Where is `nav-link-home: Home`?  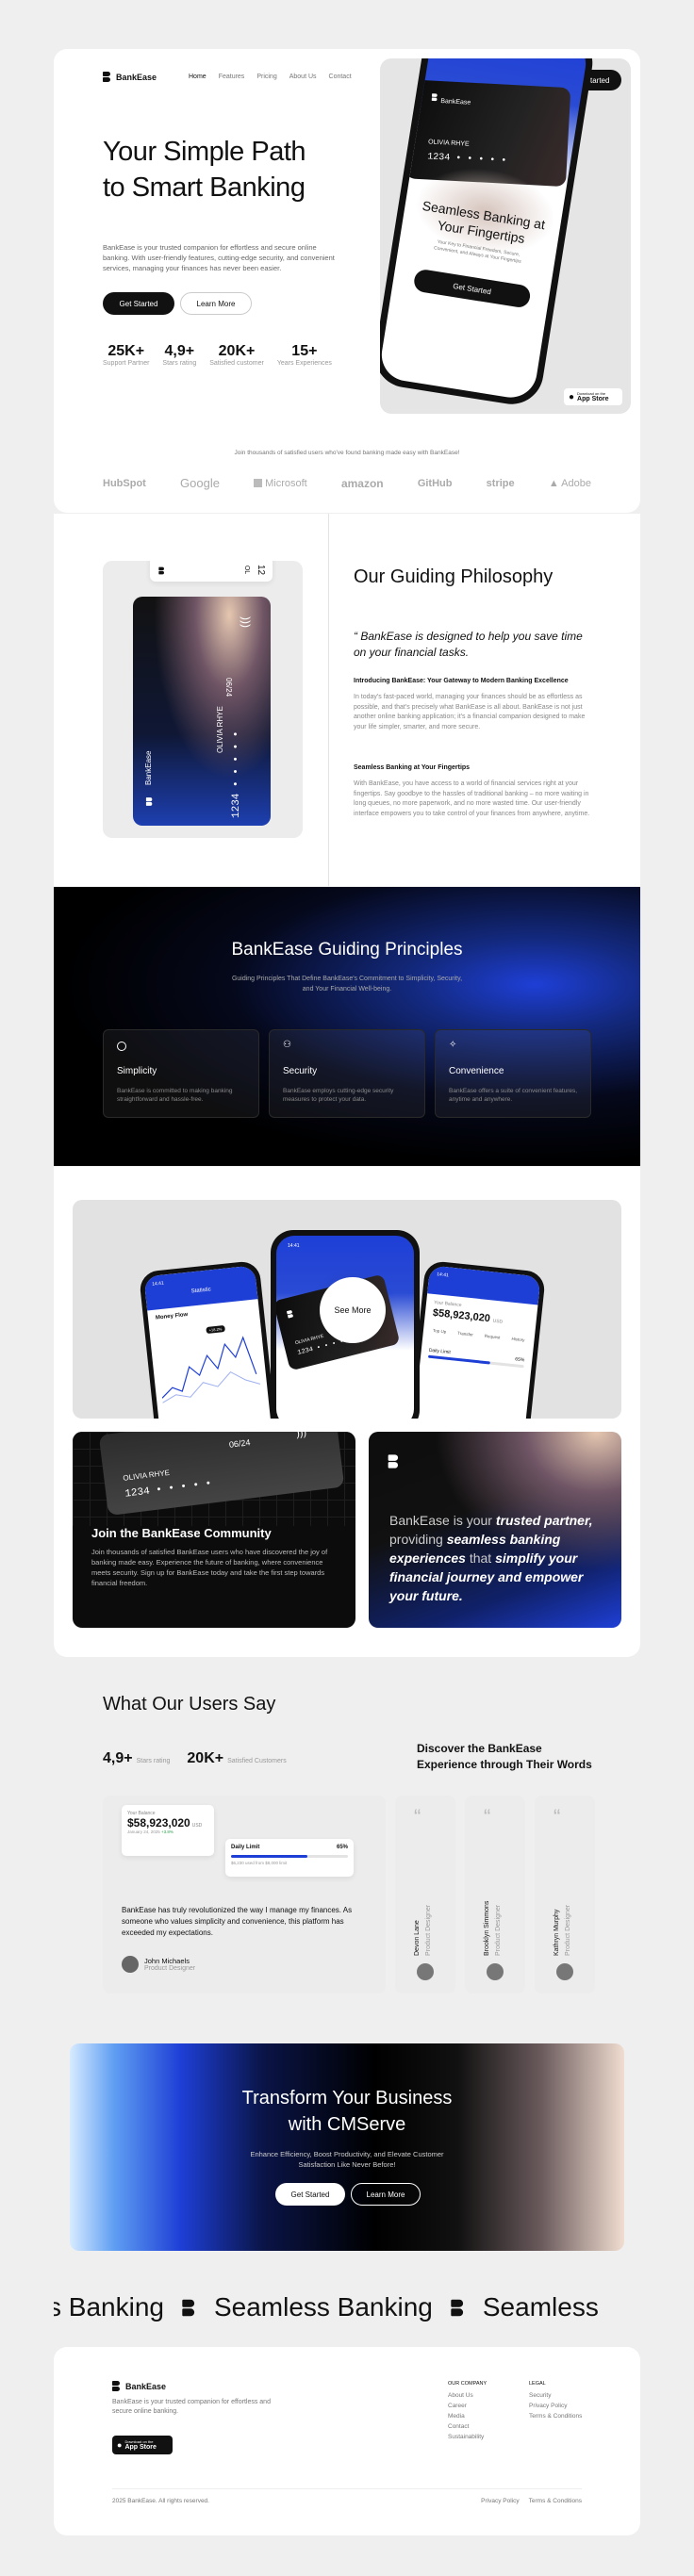
nav-link-home: Home is located at coordinates (198, 77).